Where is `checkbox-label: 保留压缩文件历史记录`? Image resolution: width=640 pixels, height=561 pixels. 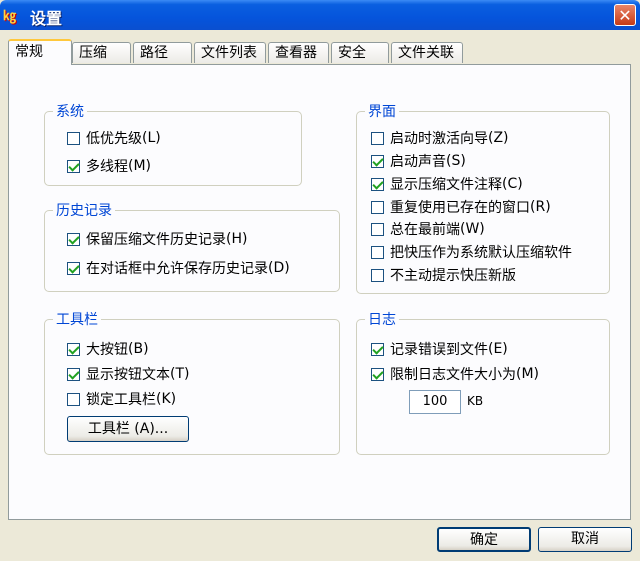 checkbox-label: 保留压缩文件历史记录 is located at coordinates (156, 240).